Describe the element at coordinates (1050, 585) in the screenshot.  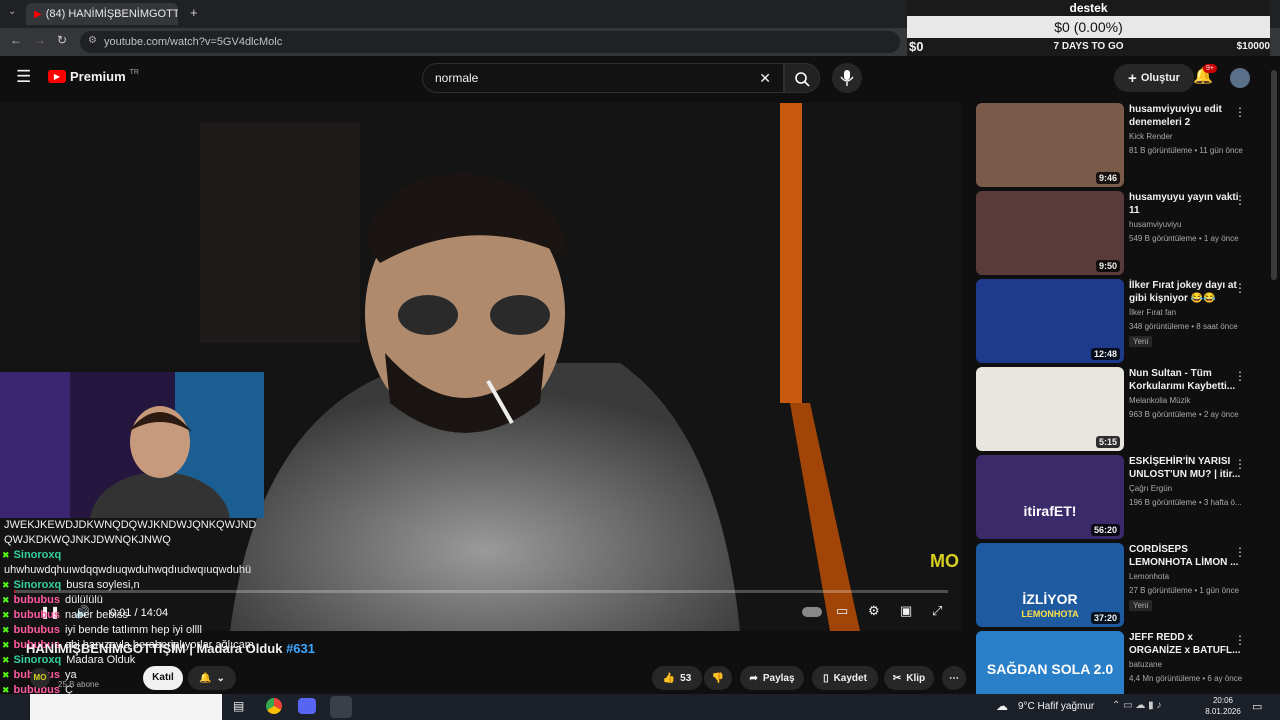
I see `recommendation-thumbnail: İZLİYOR LEMONHOTA 37:20` at that location.